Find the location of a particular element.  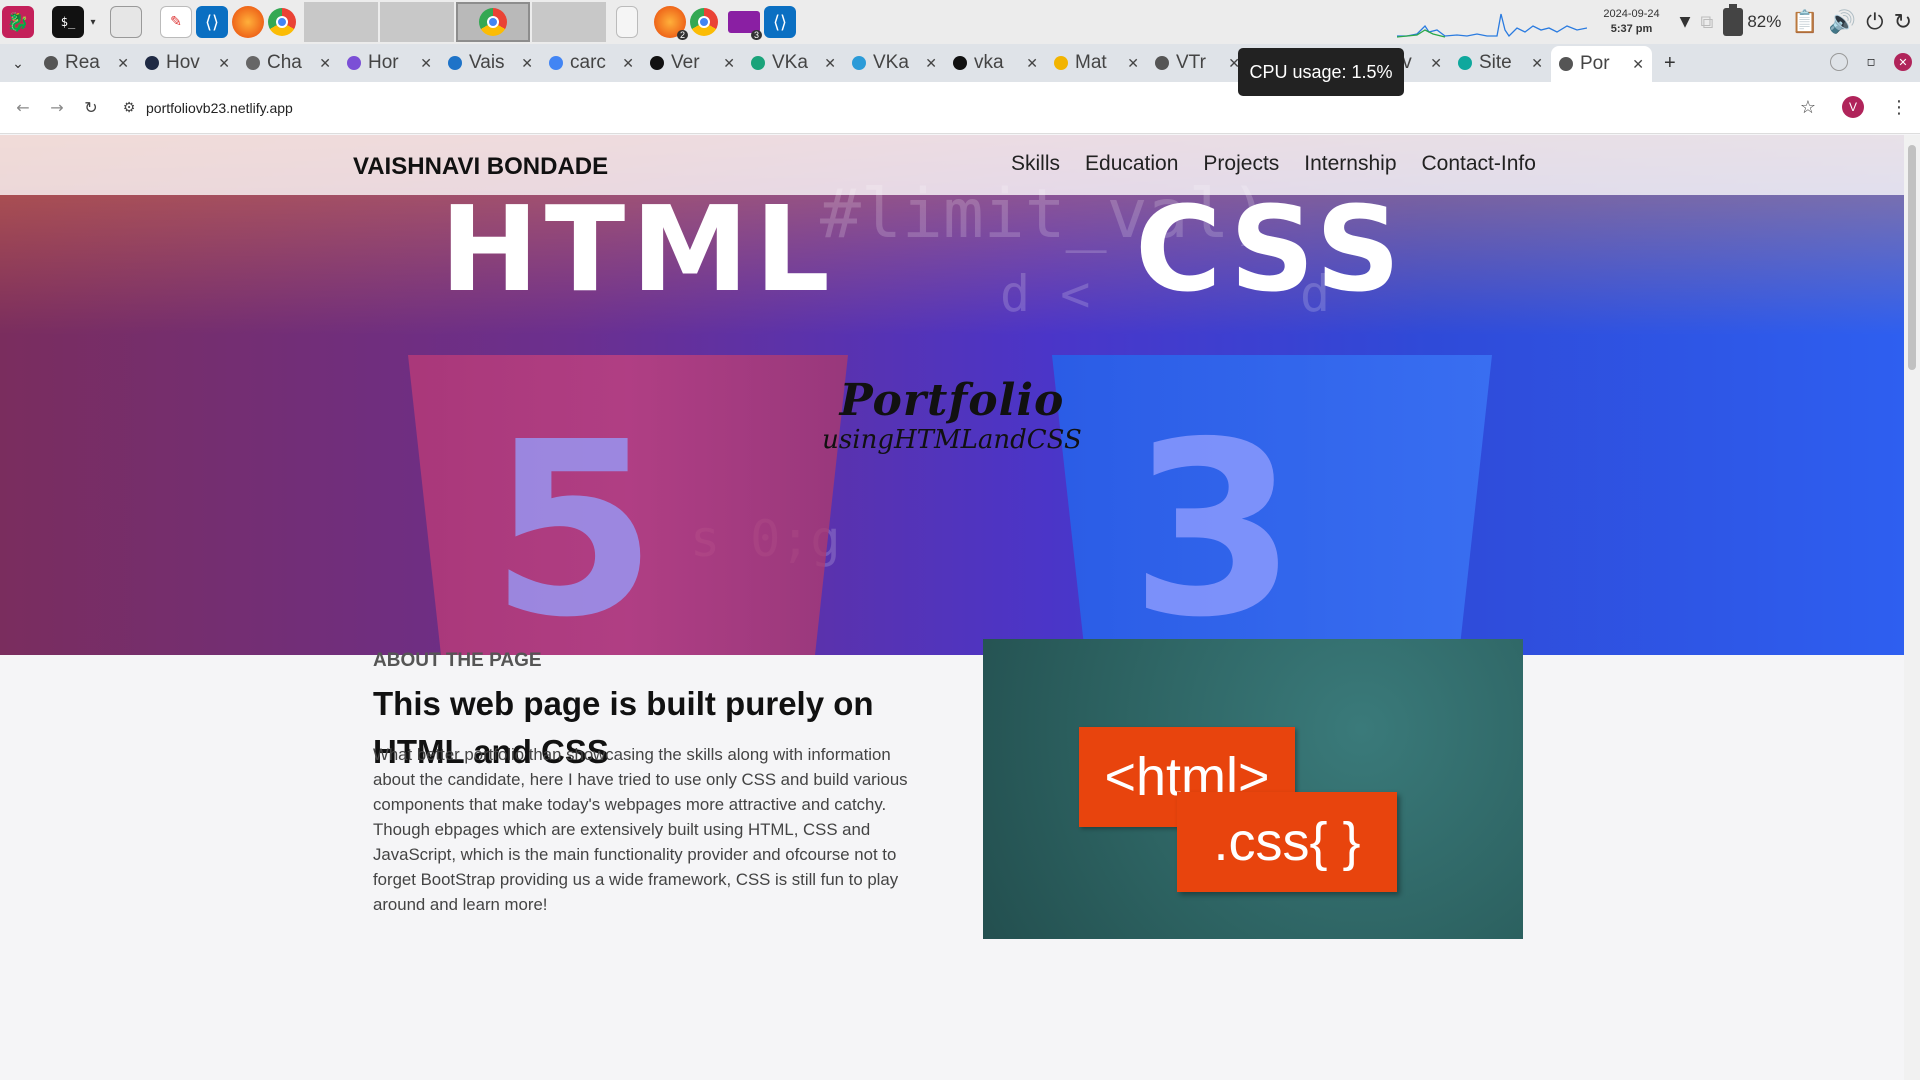

network-icon: ⧉ is located at coordinates (1706, 22).